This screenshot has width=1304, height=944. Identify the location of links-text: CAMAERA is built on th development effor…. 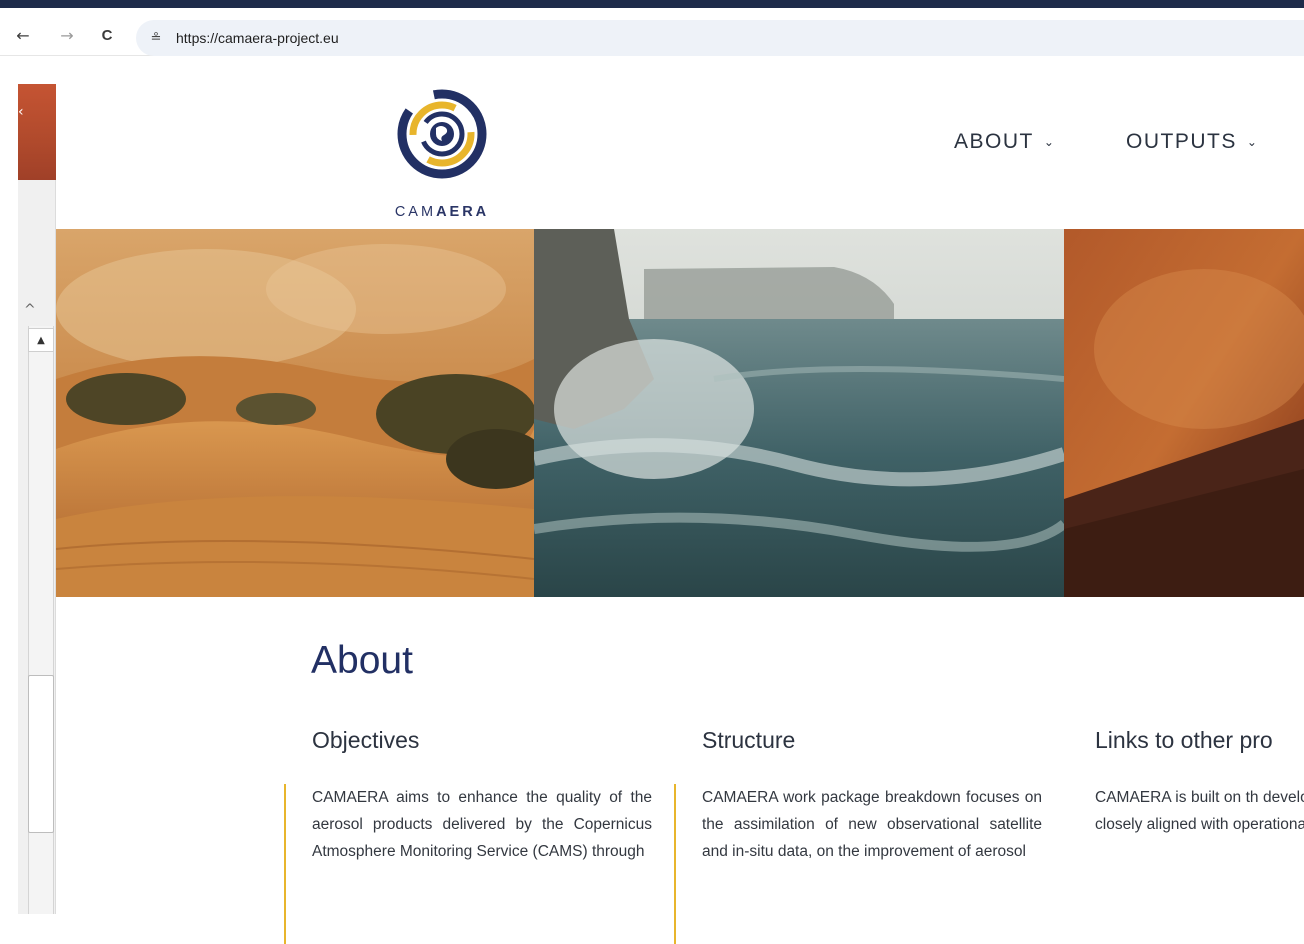
(1199, 811).